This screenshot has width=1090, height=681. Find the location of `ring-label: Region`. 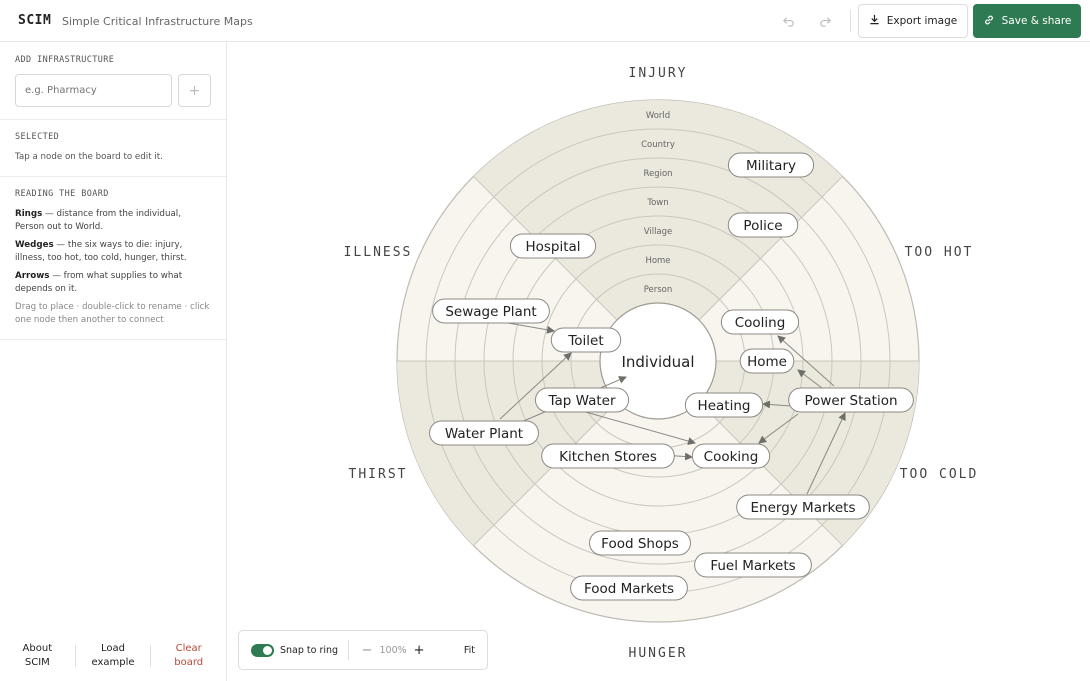

ring-label: Region is located at coordinates (657, 174).